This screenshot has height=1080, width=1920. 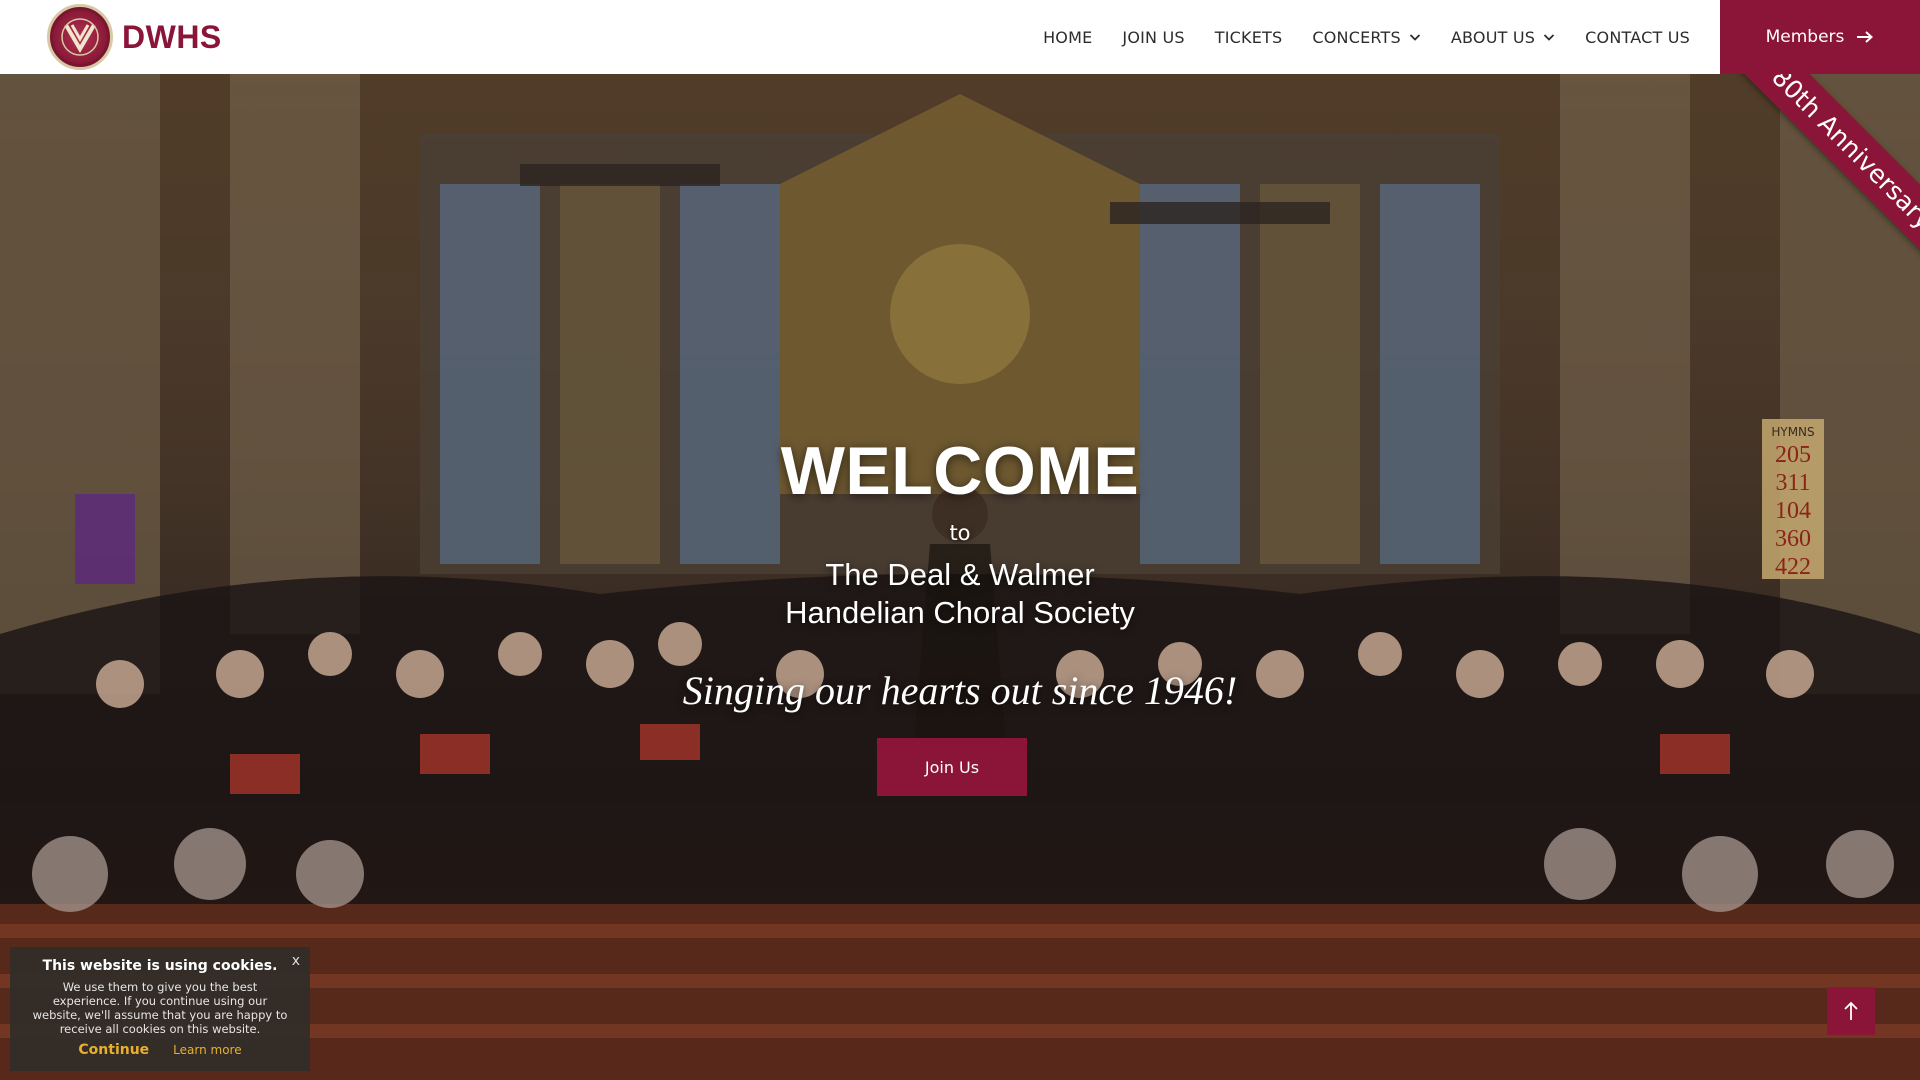 What do you see at coordinates (207, 1050) in the screenshot?
I see `cookie-learn-more-link: Learn more` at bounding box center [207, 1050].